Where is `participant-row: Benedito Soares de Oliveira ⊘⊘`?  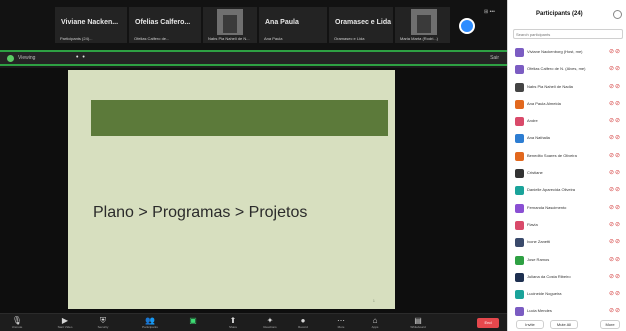
participant-row: Benedito Soares de Oliveira ⊘⊘ is located at coordinates (567, 156).